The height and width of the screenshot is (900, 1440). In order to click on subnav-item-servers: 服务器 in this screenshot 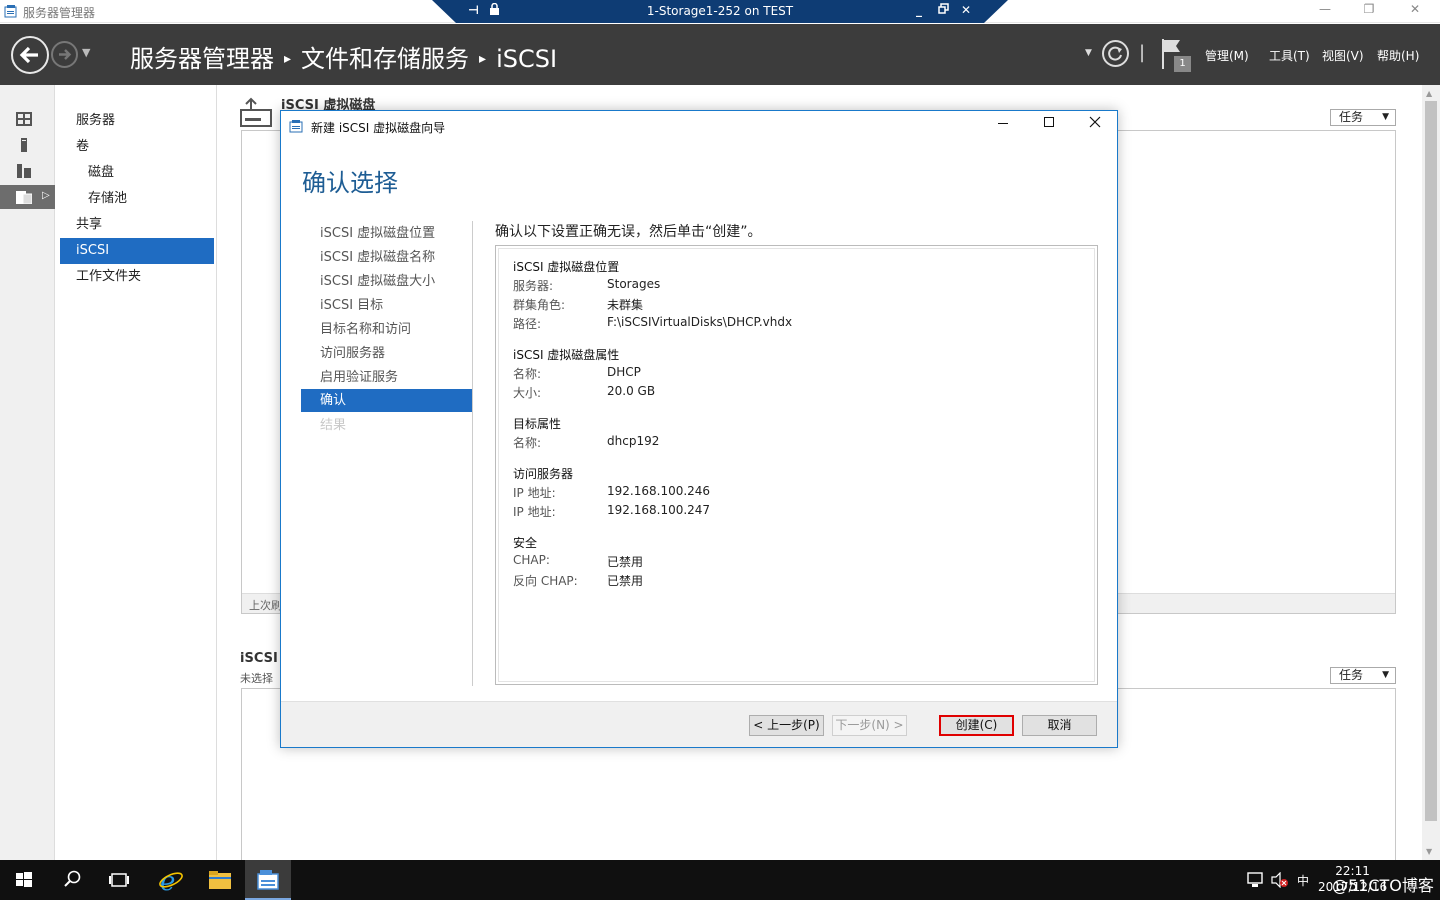, I will do `click(137, 121)`.